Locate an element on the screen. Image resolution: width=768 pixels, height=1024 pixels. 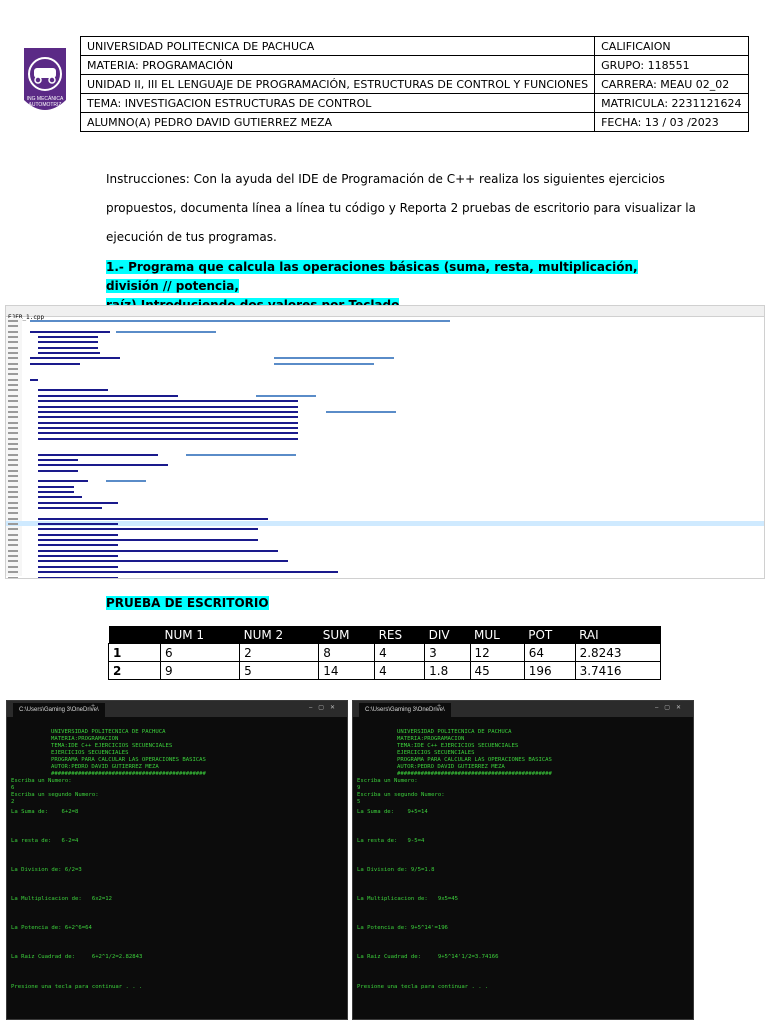
code-line is located at coordinates (385, 576).